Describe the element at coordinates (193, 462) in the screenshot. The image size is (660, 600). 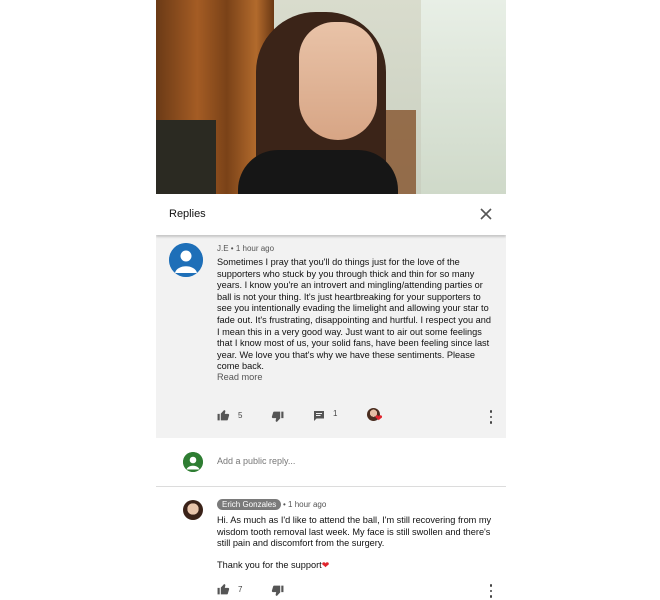
I see `user-avatar` at that location.